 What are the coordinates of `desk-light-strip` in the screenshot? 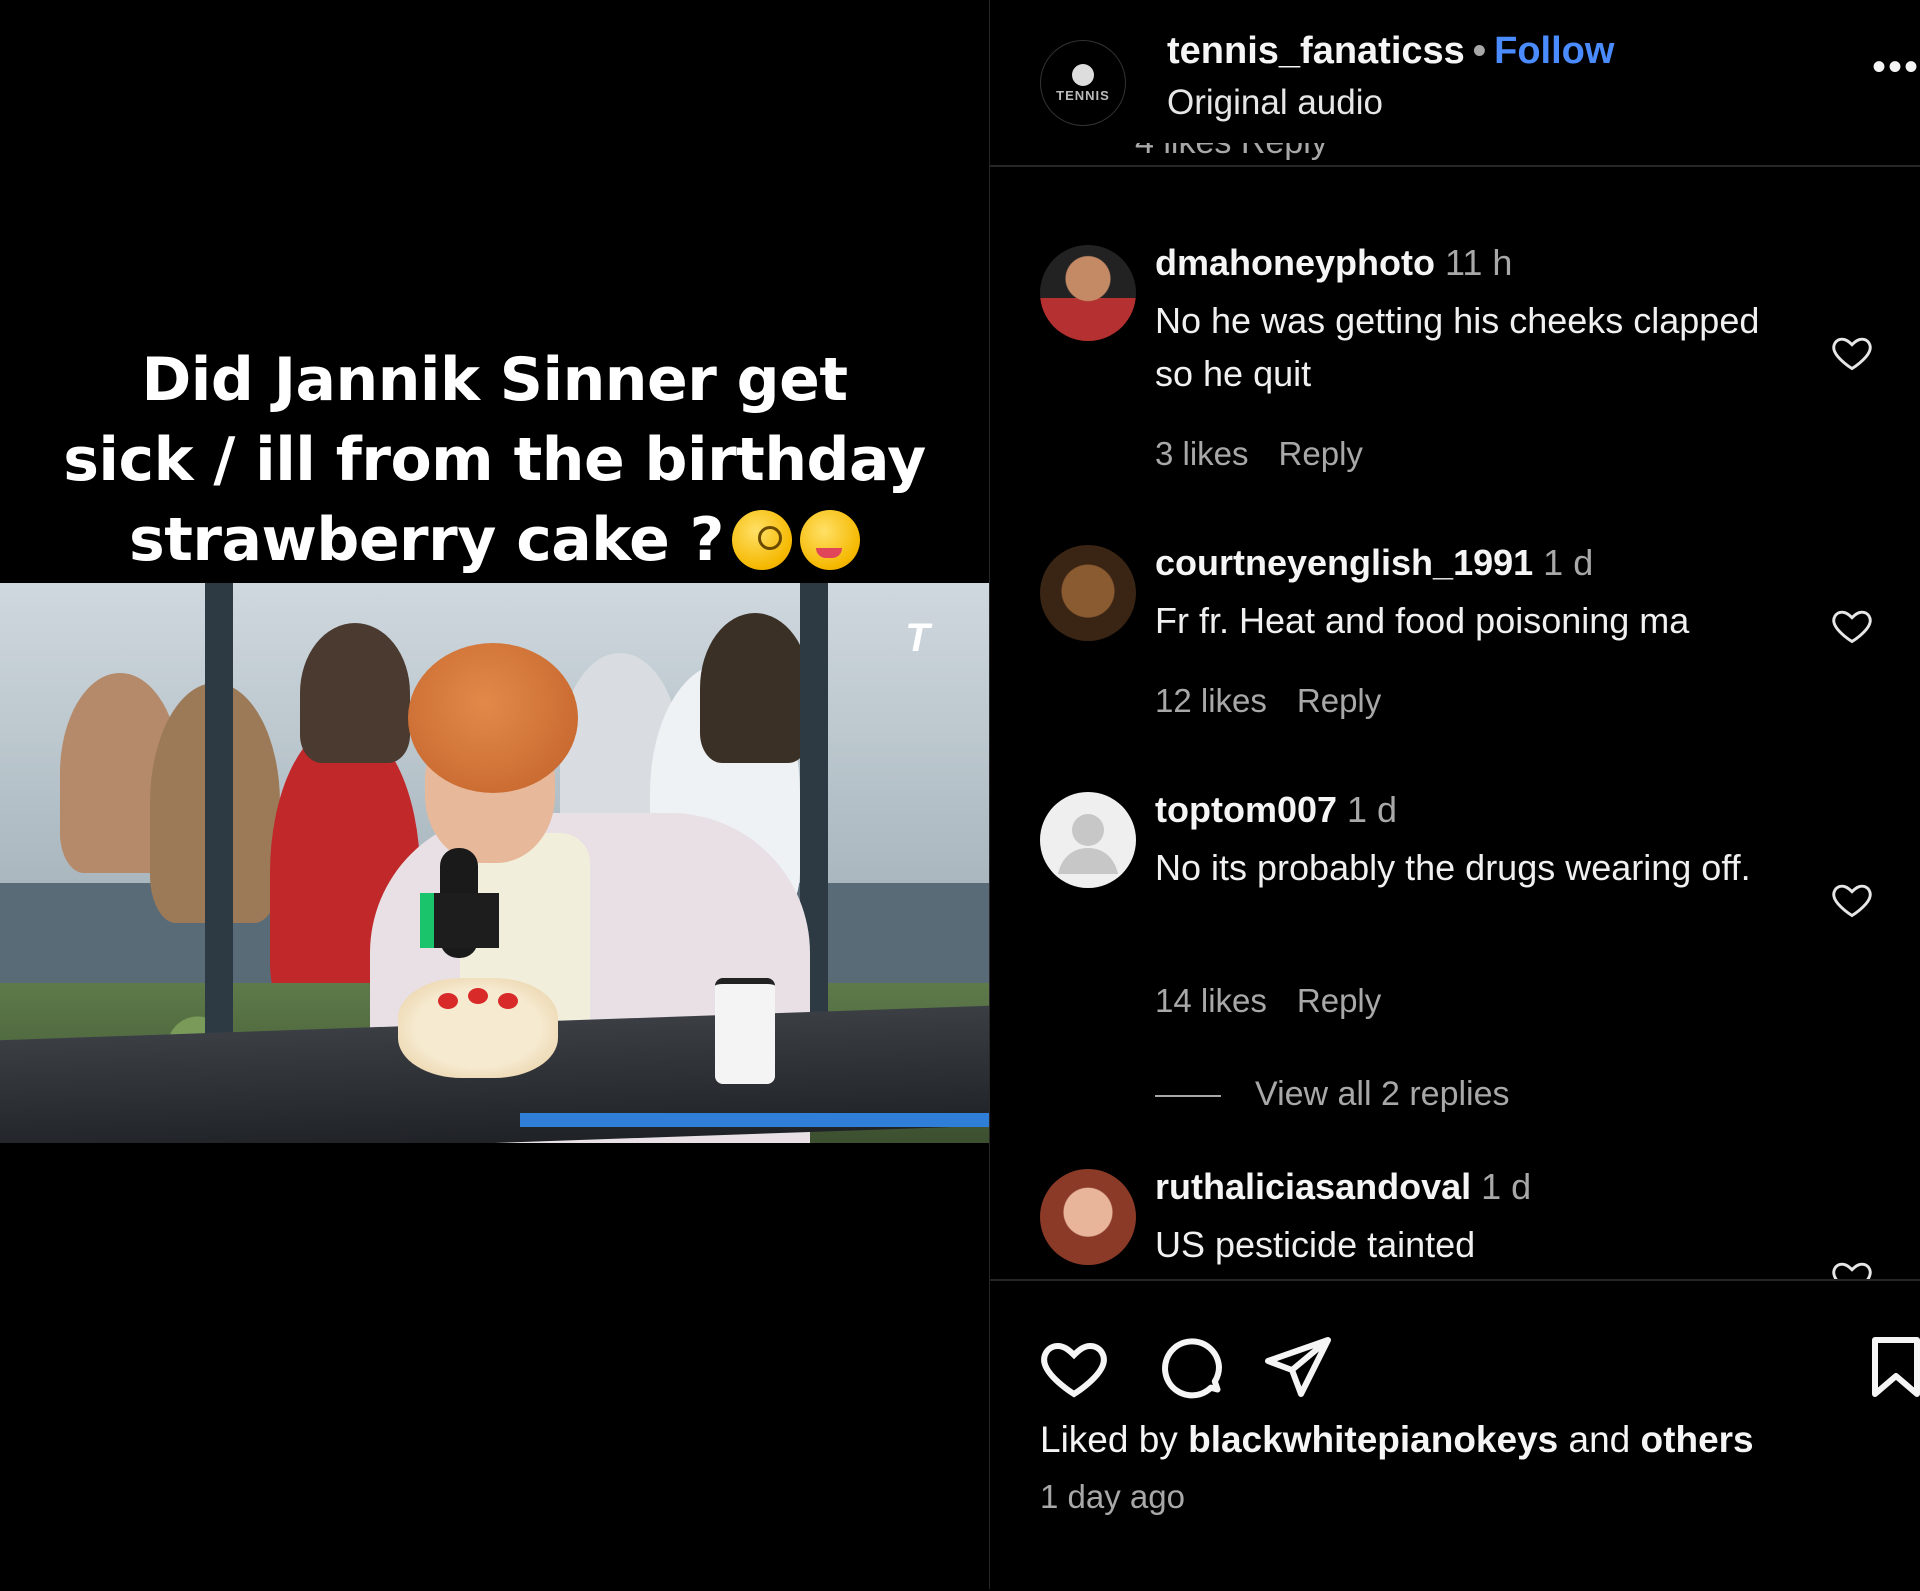 It's located at (754, 1120).